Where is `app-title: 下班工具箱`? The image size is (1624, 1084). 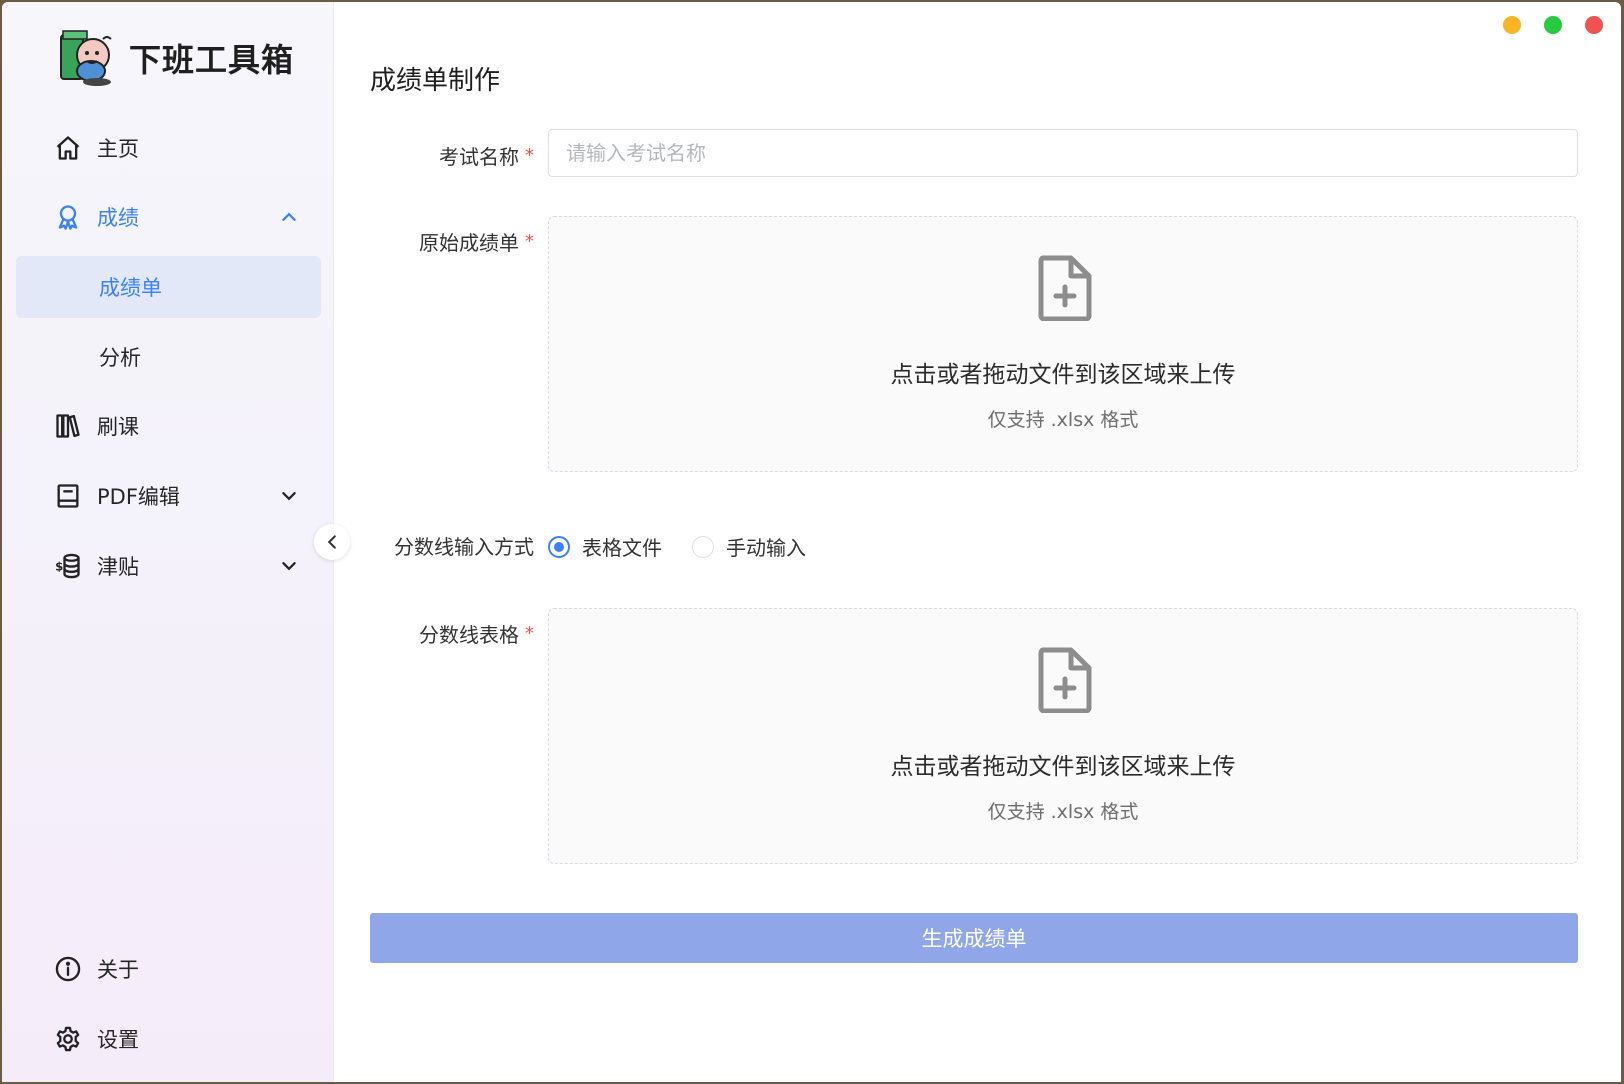 app-title: 下班工具箱 is located at coordinates (212, 60).